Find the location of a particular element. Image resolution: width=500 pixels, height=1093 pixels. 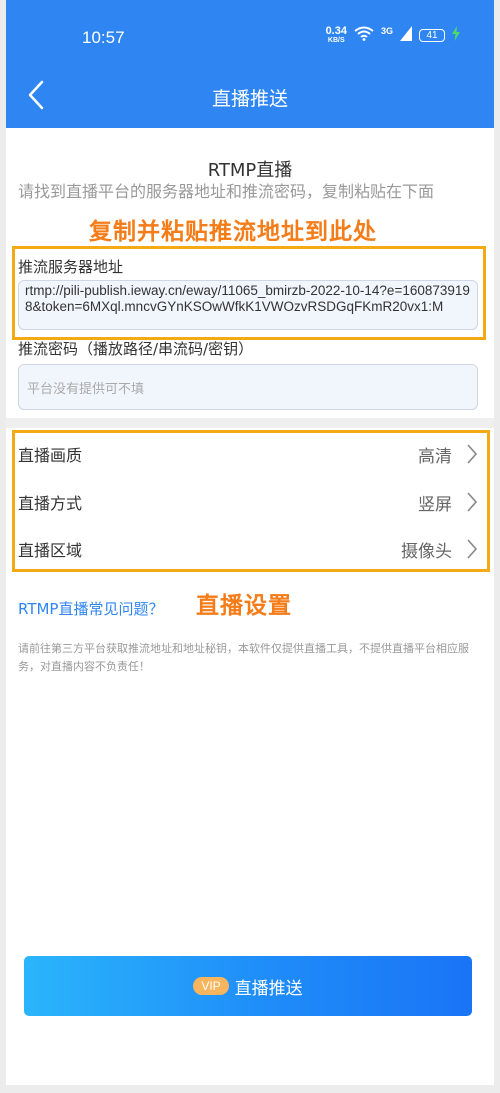

page-title: 直播推送 is located at coordinates (249, 99).